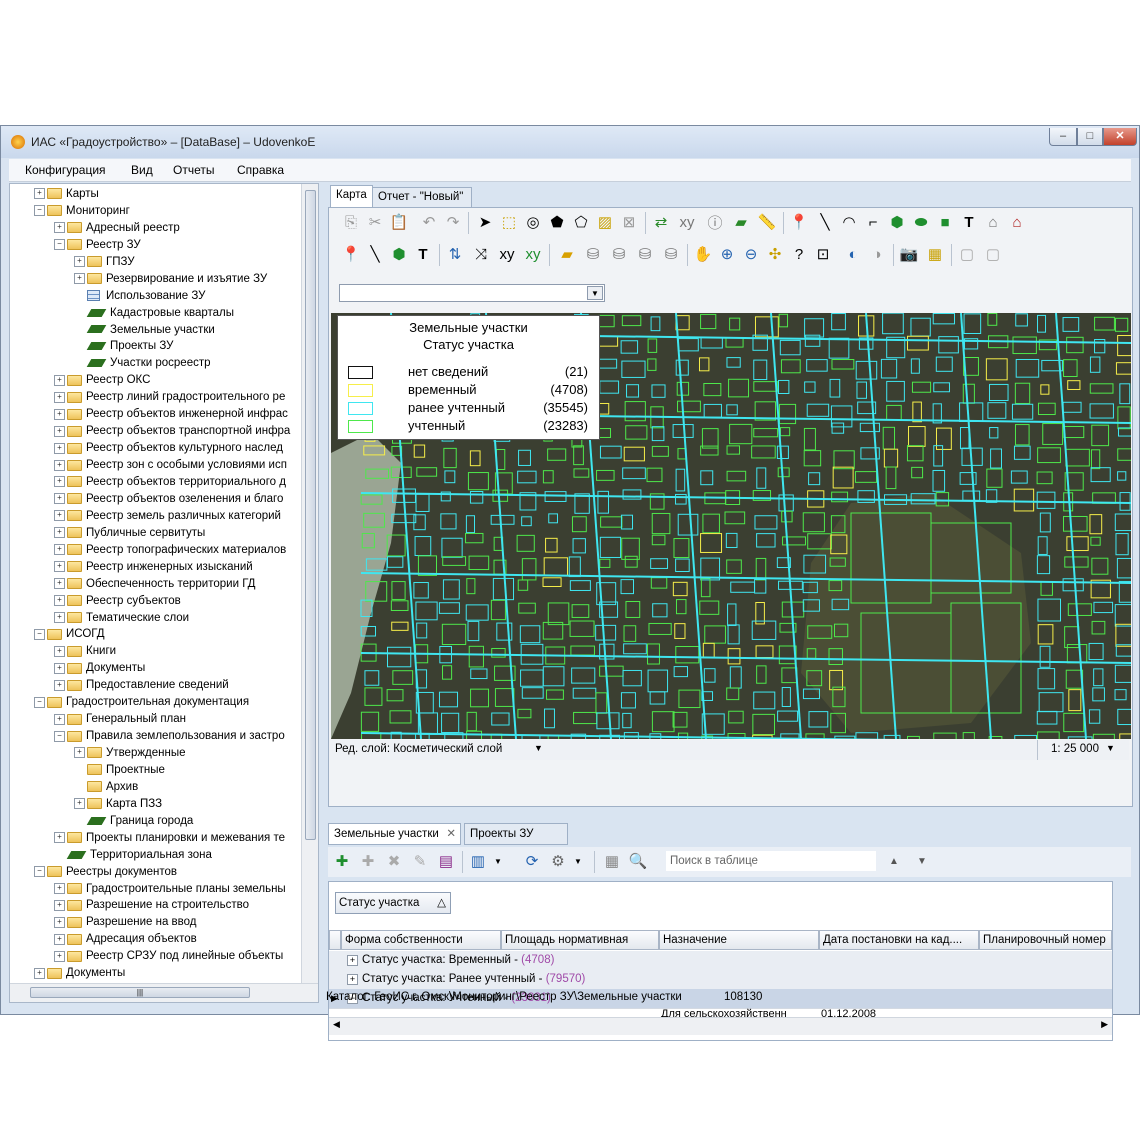  I want to click on zoom-extent-icon: ✣, so click(775, 254).